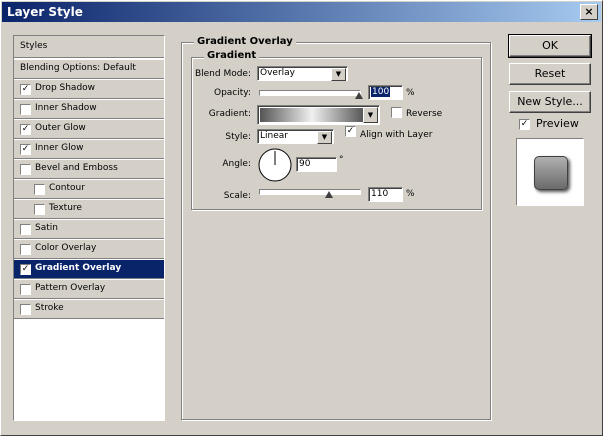 The height and width of the screenshot is (436, 603). What do you see at coordinates (60, 128) in the screenshot?
I see `style-list-item-label: Outer Glow` at bounding box center [60, 128].